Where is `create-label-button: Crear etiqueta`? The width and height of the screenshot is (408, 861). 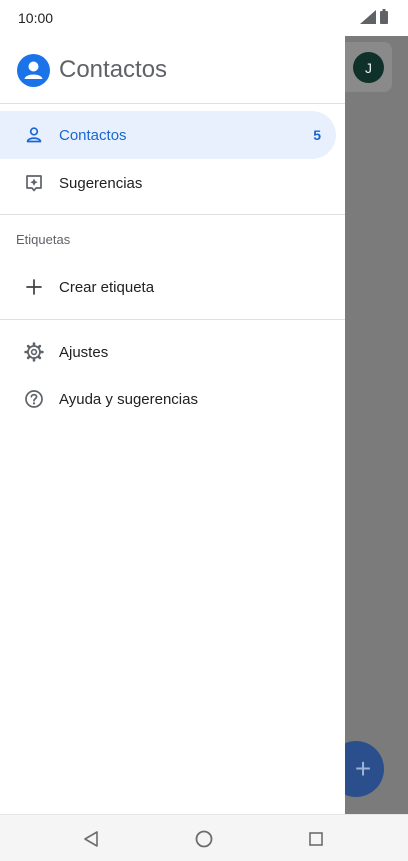 create-label-button: Crear etiqueta is located at coordinates (168, 287).